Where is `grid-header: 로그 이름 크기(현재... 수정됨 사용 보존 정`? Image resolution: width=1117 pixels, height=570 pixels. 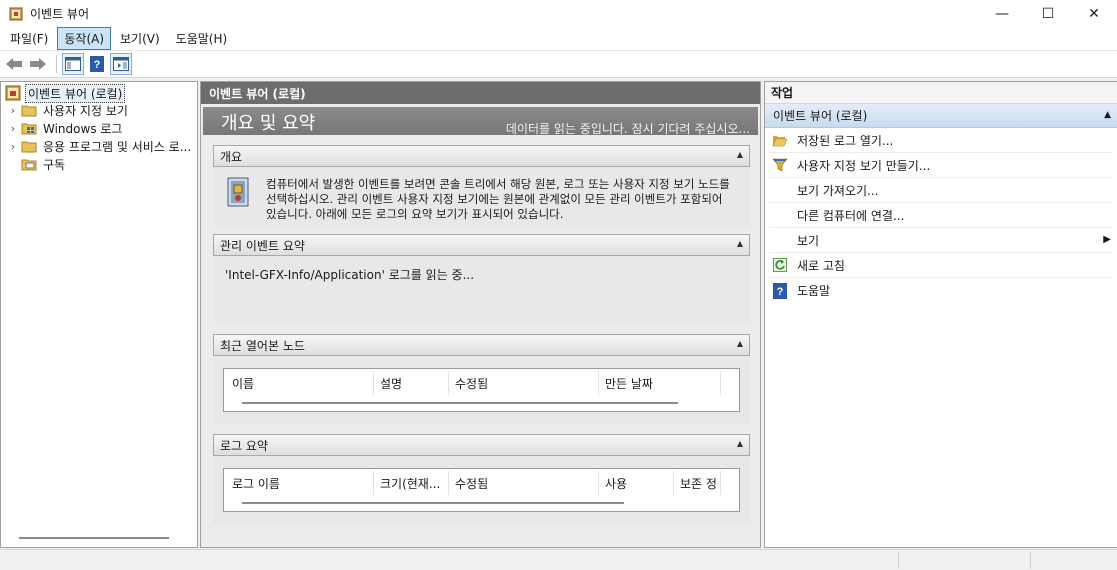 grid-header: 로그 이름 크기(현재... 수정됨 사용 보존 정 is located at coordinates (473, 483).